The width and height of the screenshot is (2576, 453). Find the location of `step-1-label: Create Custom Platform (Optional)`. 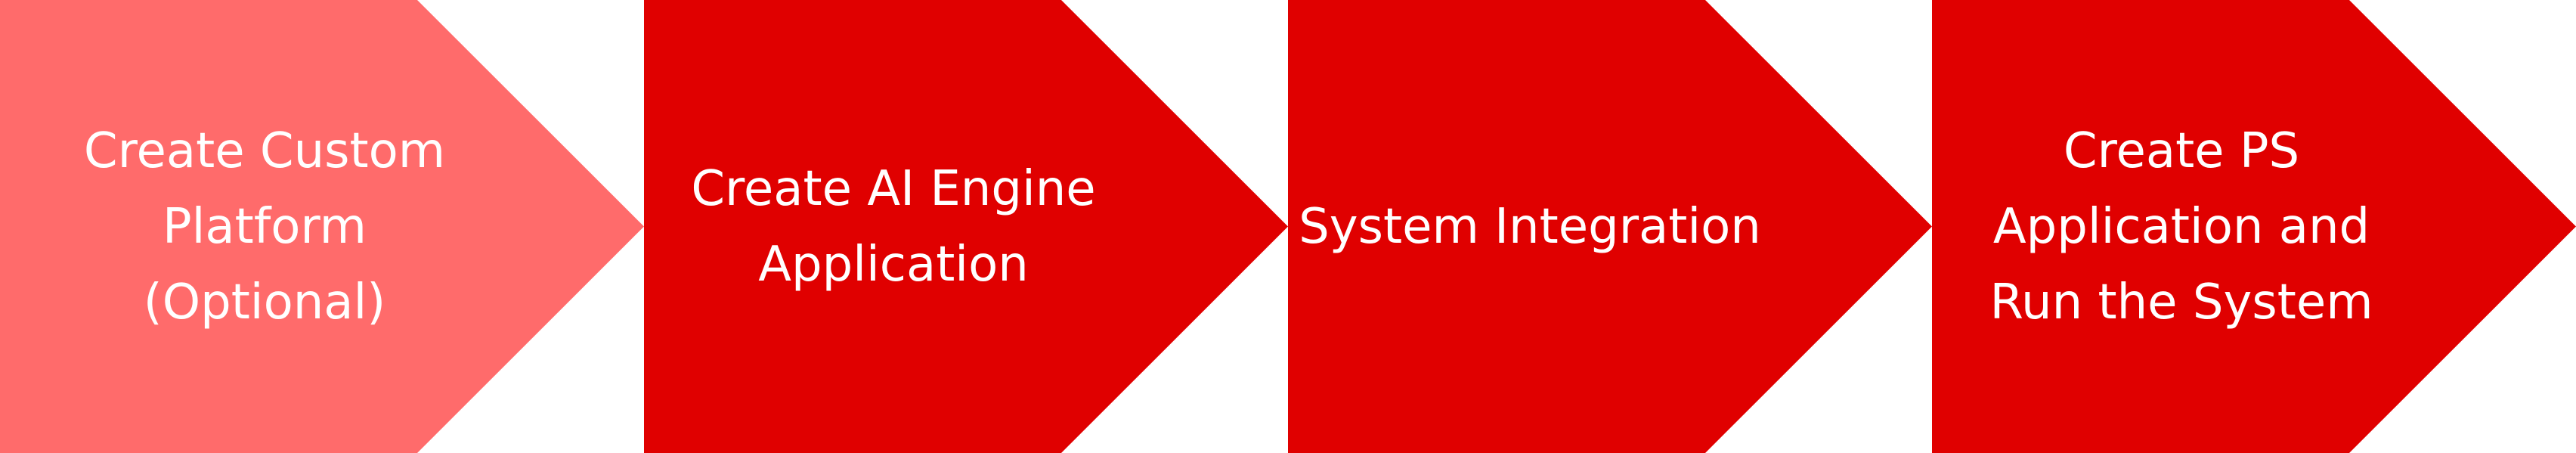

step-1-label: Create Custom Platform (Optional) is located at coordinates (264, 226).